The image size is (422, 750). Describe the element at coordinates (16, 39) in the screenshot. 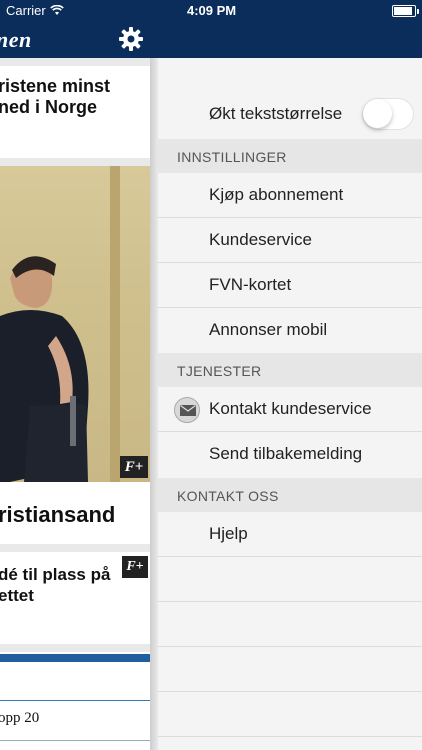

I see `newspaper-logo: nen` at that location.